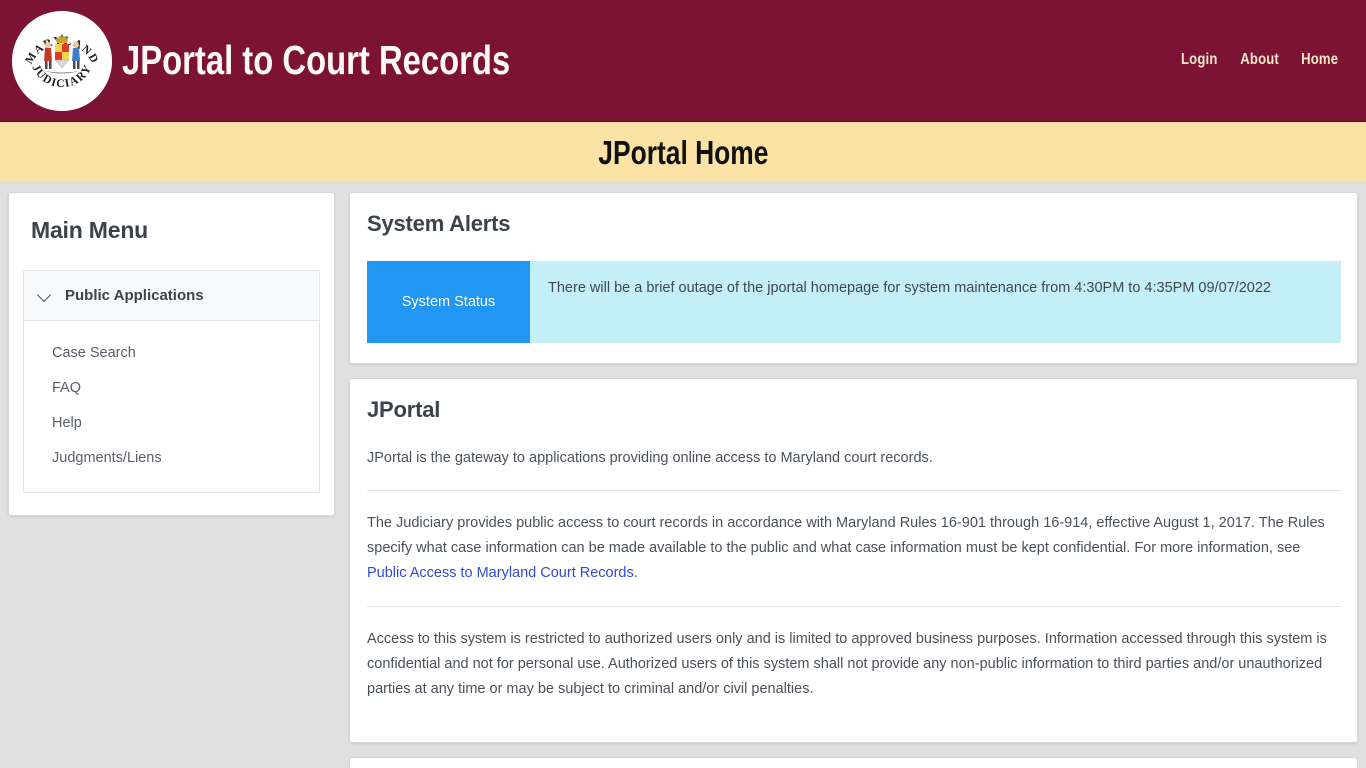  Describe the element at coordinates (45, 295) in the screenshot. I see `chevron-down-icon` at that location.